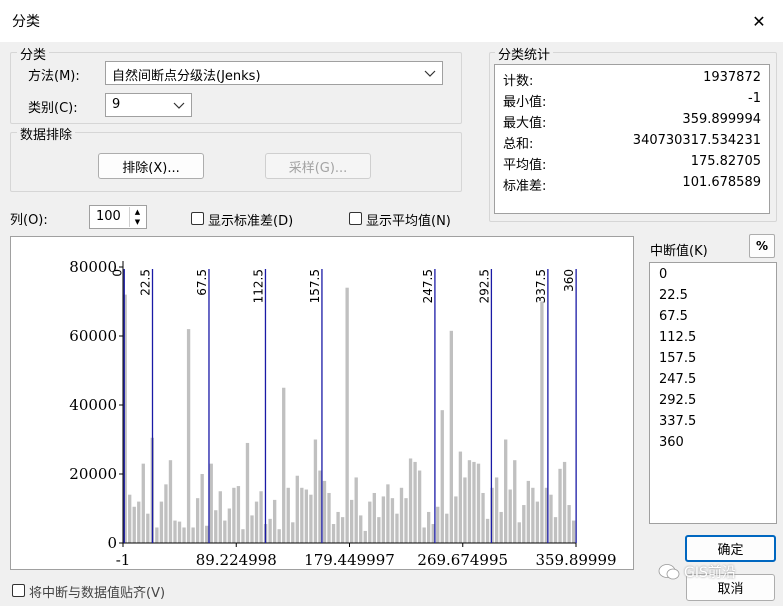 Image resolution: width=783 pixels, height=606 pixels. I want to click on break-label: 292.5, so click(484, 286).